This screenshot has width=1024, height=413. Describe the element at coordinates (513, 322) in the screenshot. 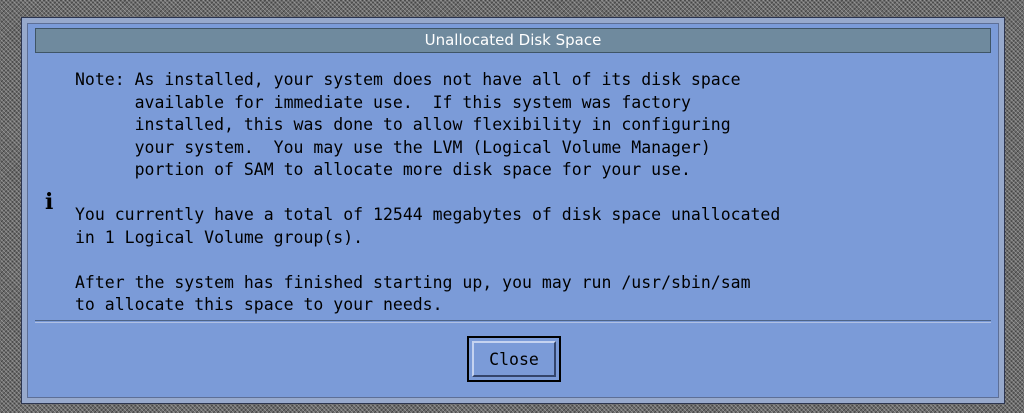

I see `separator` at that location.